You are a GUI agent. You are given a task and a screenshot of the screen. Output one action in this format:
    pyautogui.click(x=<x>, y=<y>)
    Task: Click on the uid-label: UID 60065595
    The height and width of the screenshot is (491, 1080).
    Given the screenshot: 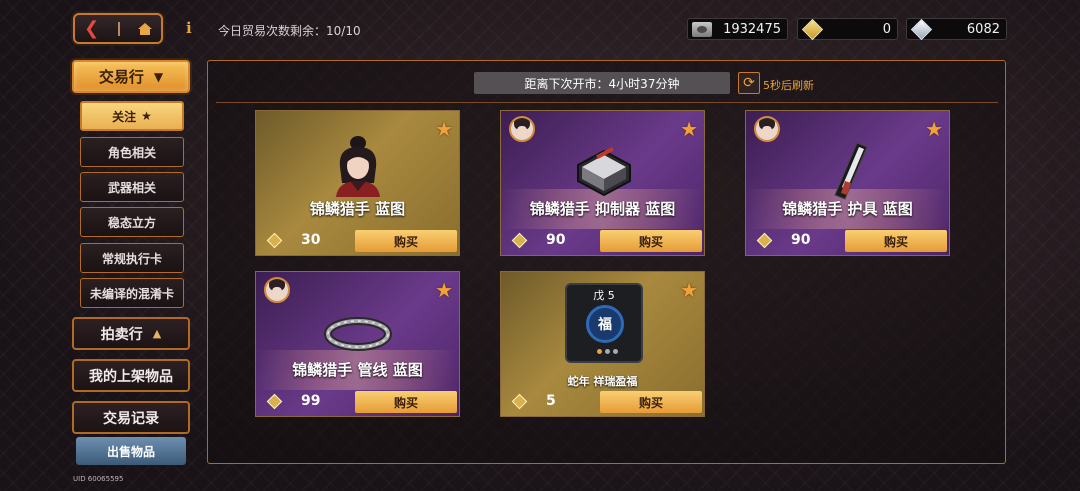 What is the action you would take?
    pyautogui.click(x=98, y=479)
    